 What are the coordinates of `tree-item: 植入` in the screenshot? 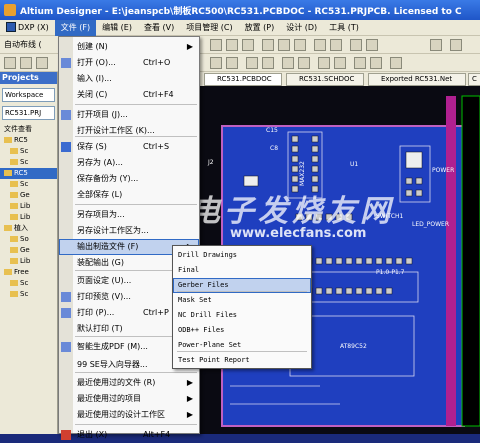 It's located at (28, 228).